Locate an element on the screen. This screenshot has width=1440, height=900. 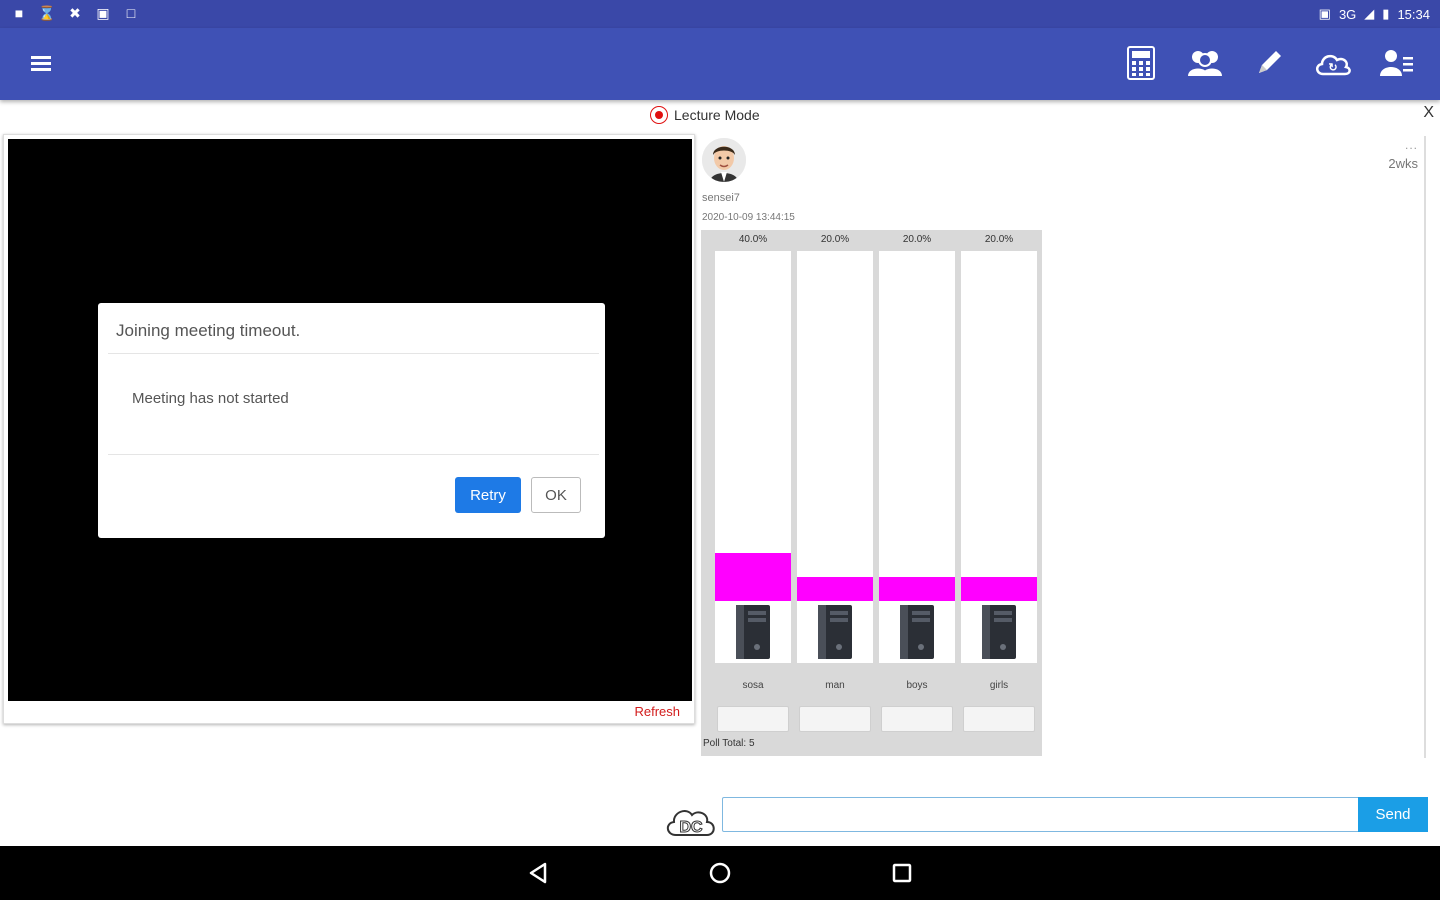
poll-option-label: man is located at coordinates (835, 685).